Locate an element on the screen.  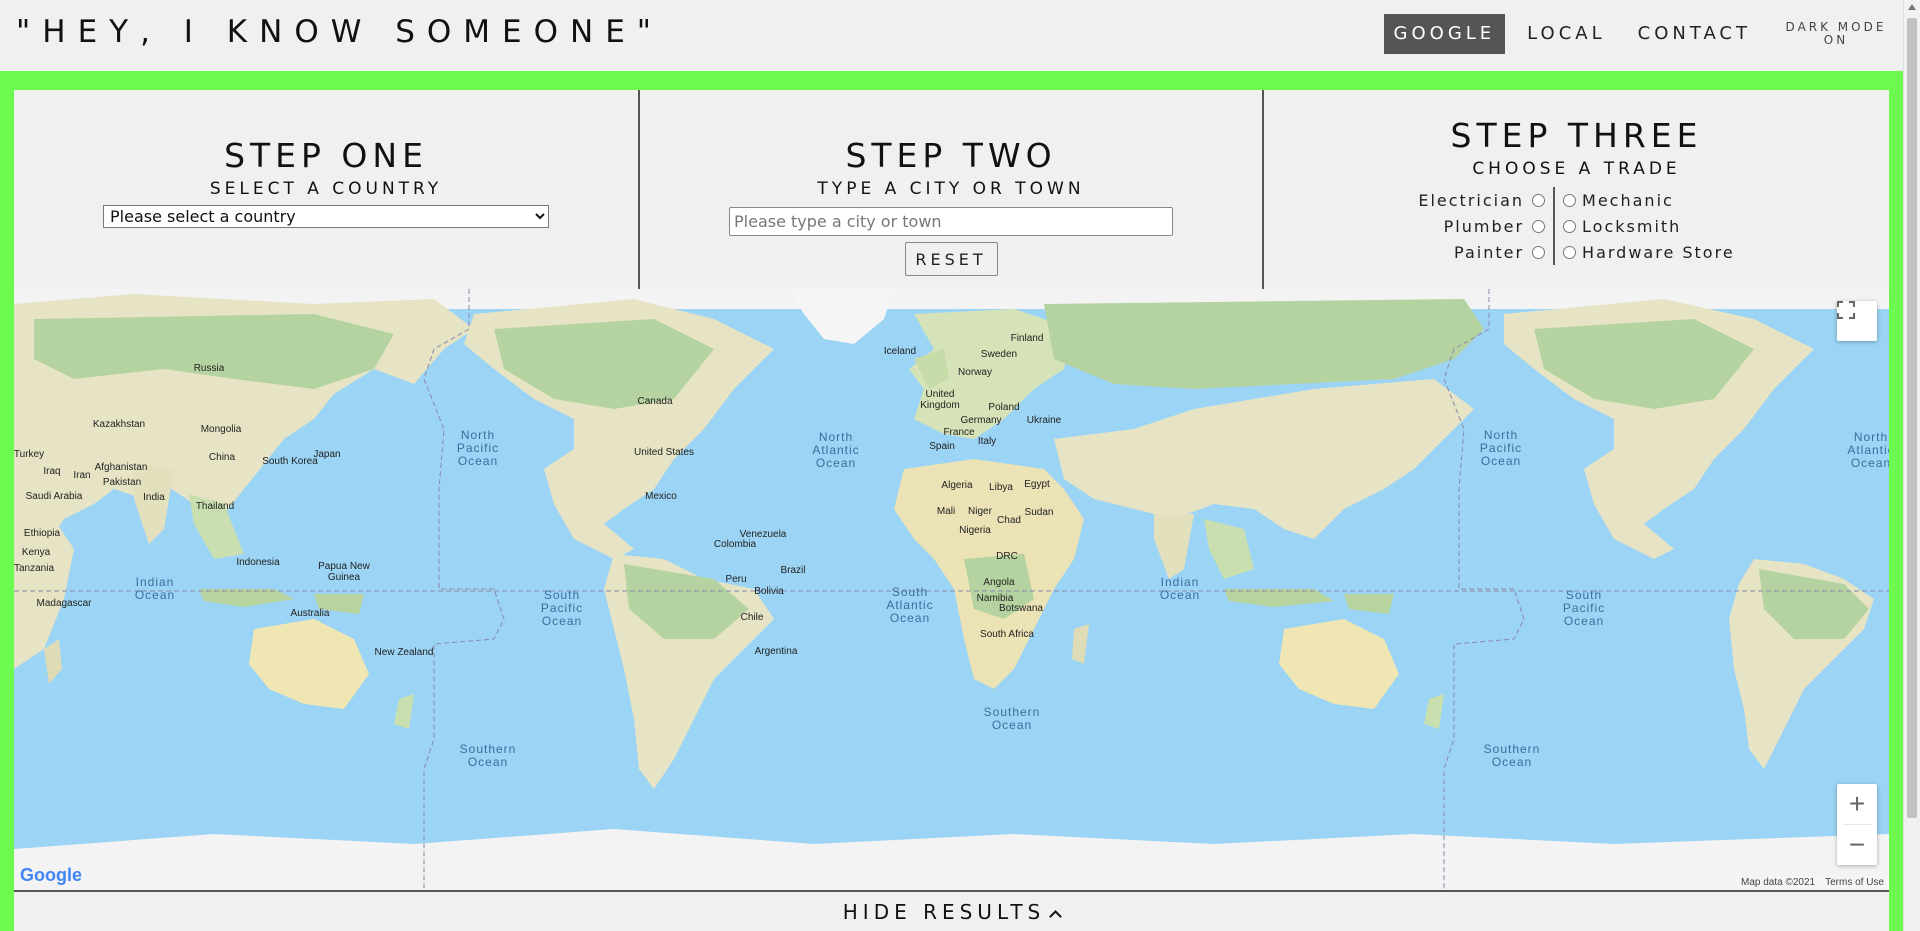
map-country-label: Australia is located at coordinates (310, 613).